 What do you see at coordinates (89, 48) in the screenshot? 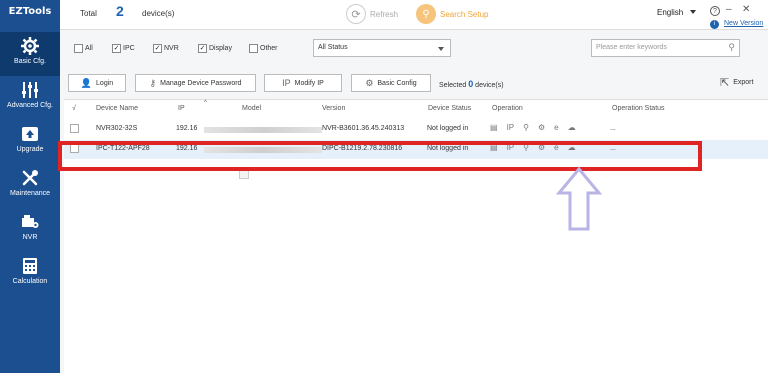
I see `checkbox-label: All` at bounding box center [89, 48].